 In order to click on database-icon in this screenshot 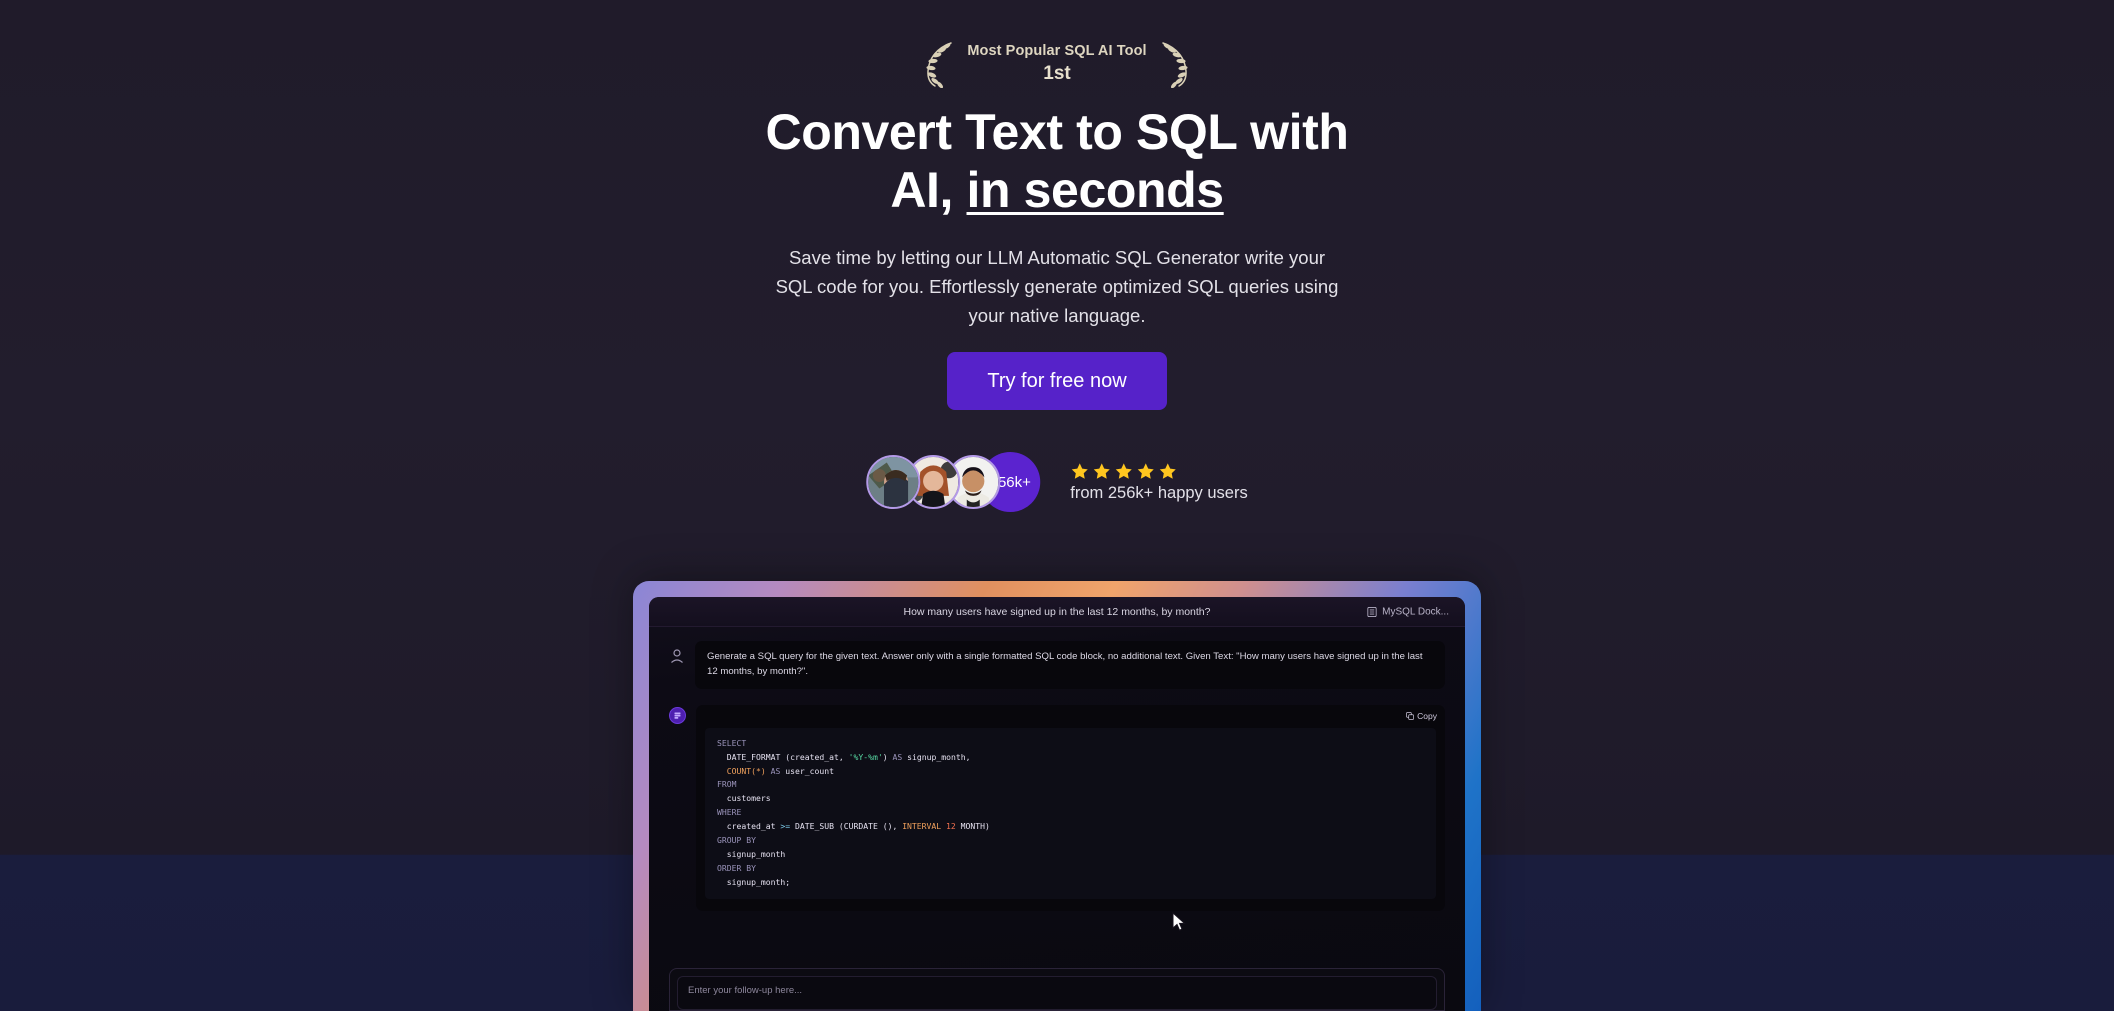, I will do `click(1372, 611)`.